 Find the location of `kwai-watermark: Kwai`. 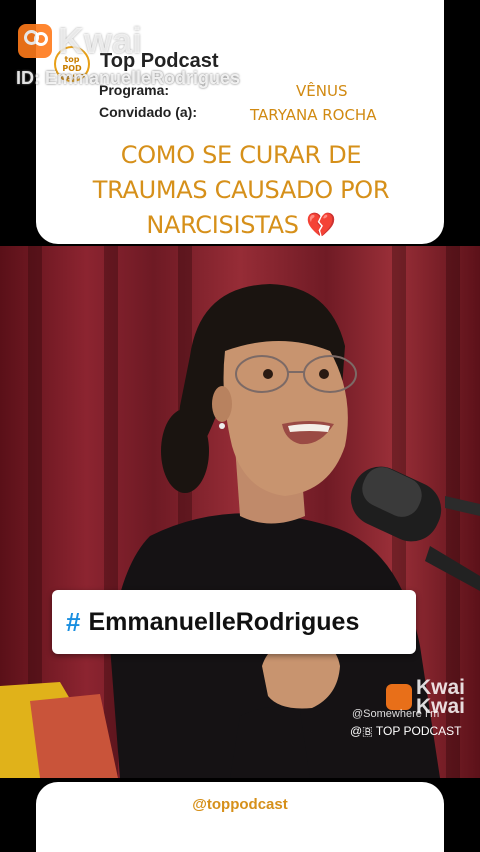

kwai-watermark: Kwai is located at coordinates (80, 41).